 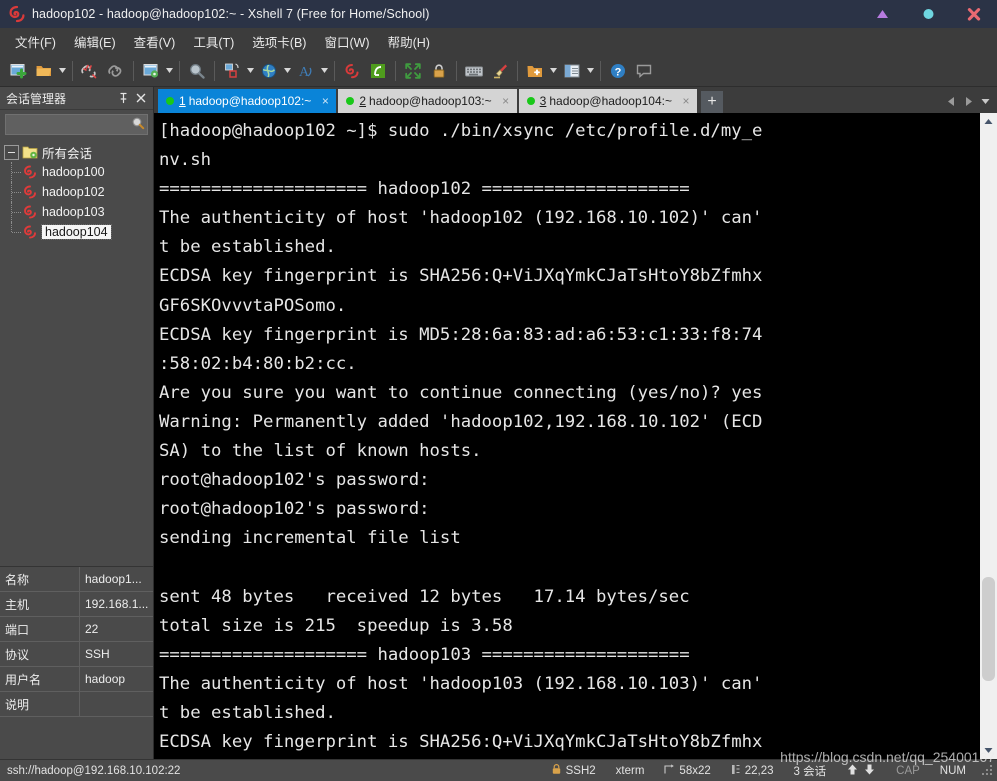 I want to click on status-sessions: 3 会话, so click(x=810, y=771).